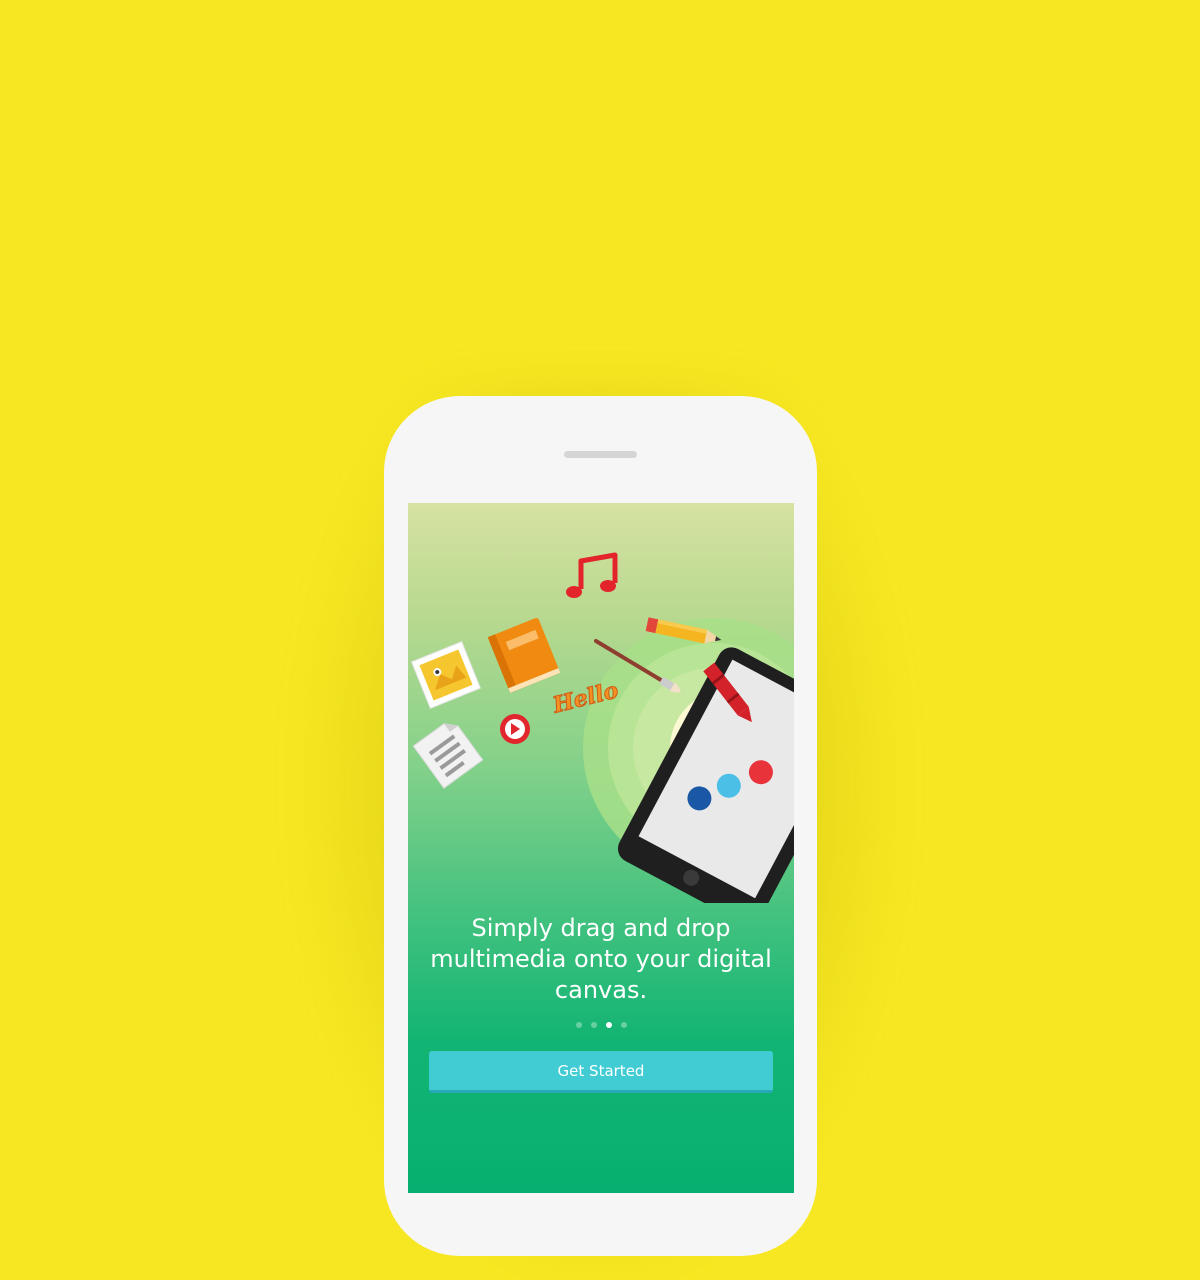  Describe the element at coordinates (608, 1025) in the screenshot. I see `pagination-dot-3-active` at that location.